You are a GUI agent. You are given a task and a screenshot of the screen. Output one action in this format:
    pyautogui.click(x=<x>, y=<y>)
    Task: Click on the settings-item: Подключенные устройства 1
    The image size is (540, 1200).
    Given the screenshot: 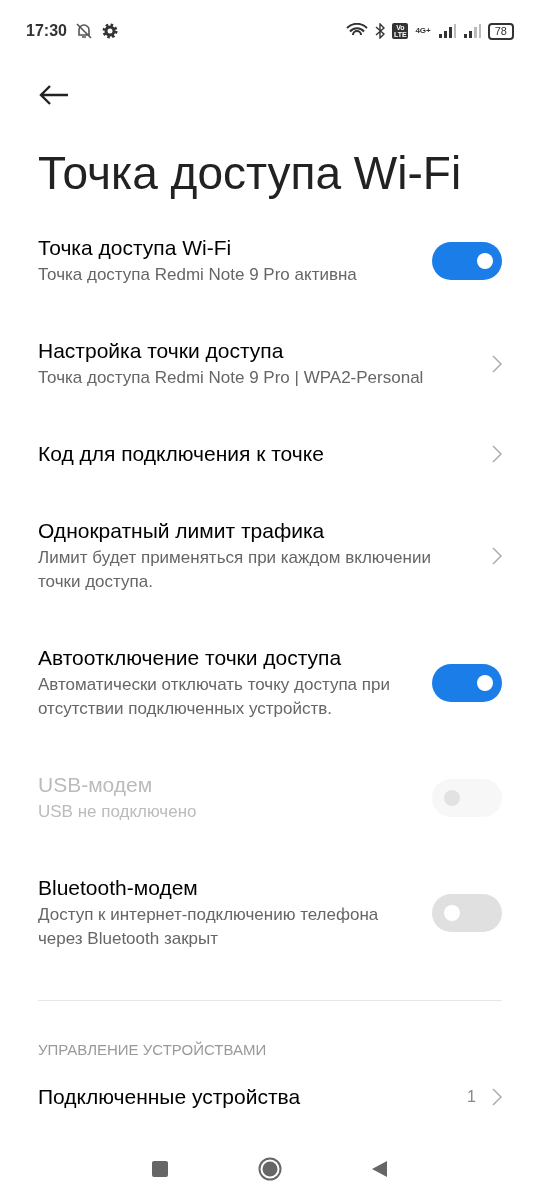 What is the action you would take?
    pyautogui.click(x=270, y=1096)
    